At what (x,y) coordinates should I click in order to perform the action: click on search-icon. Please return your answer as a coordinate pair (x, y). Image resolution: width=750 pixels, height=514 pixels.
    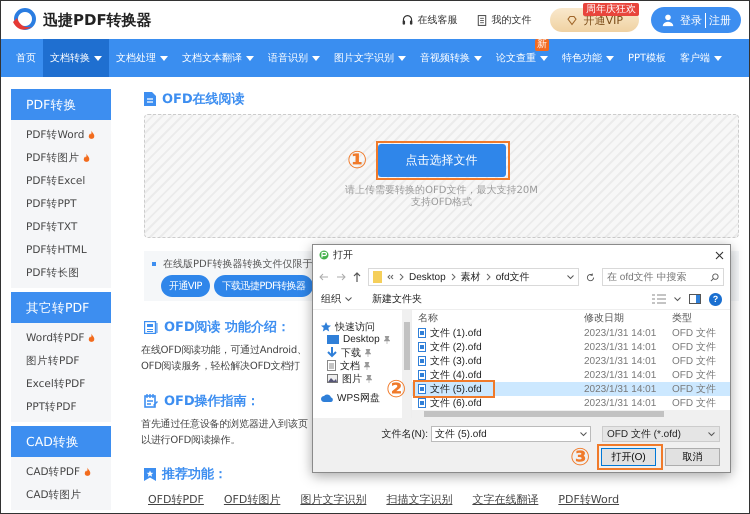
    Looking at the image, I should click on (714, 277).